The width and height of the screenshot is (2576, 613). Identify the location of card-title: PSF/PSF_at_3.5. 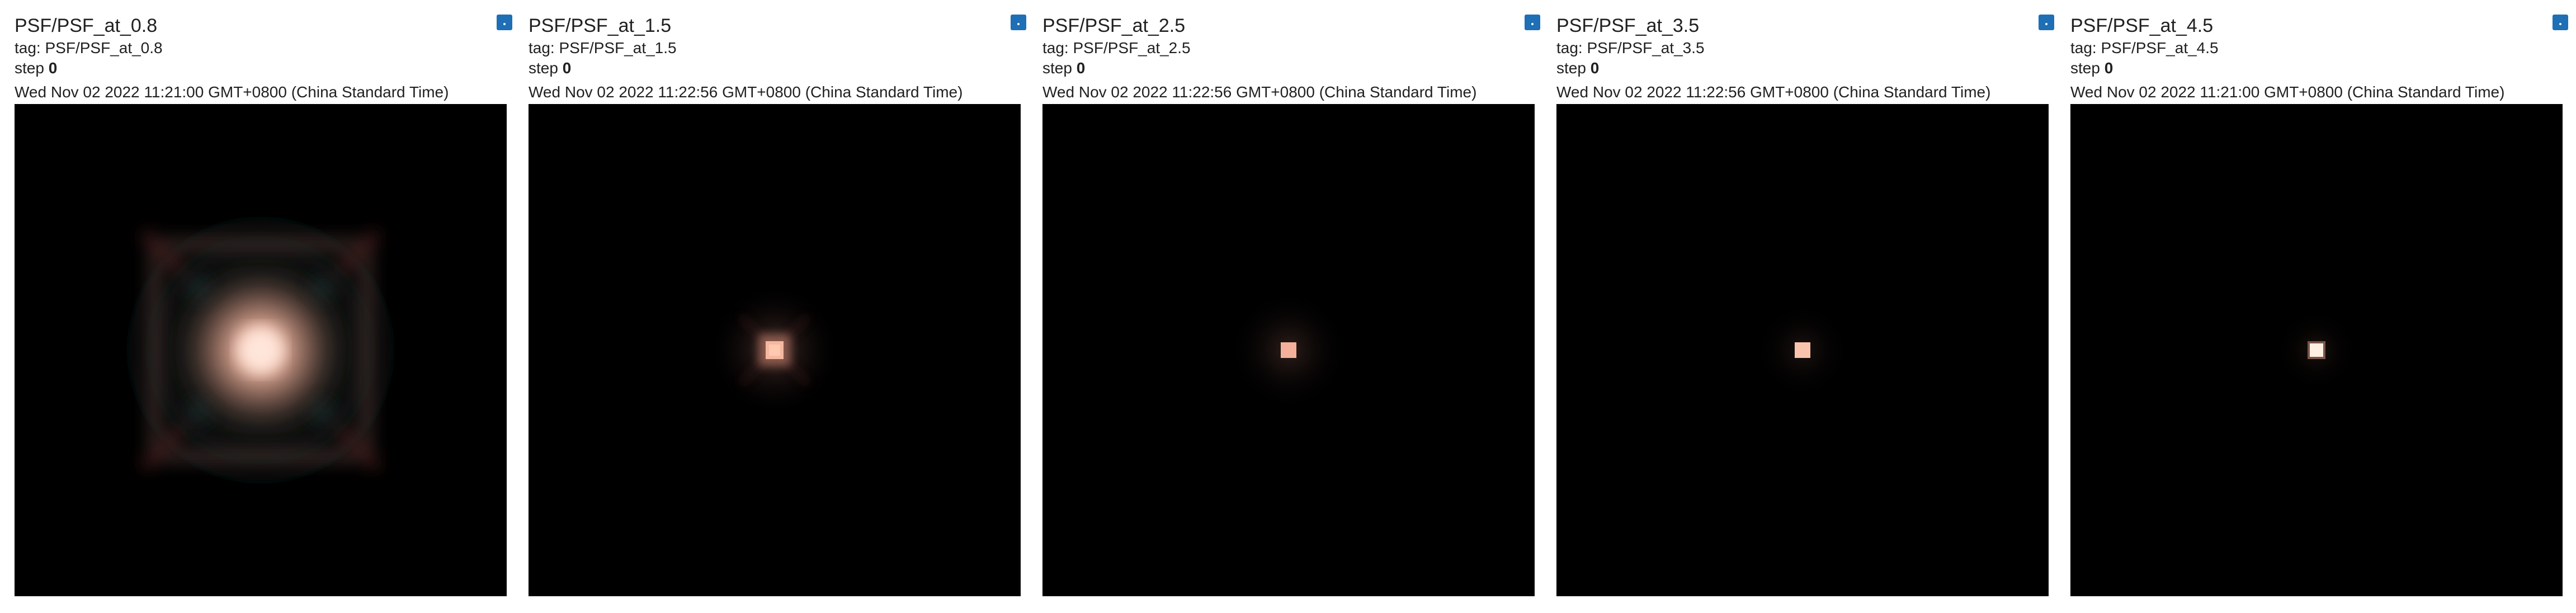
(1628, 25).